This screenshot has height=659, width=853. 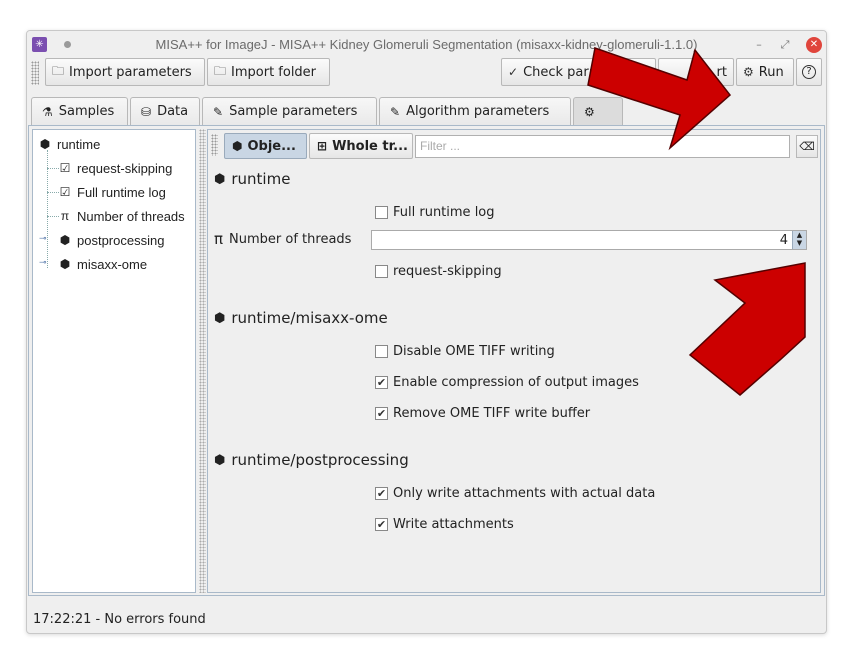 I want to click on checkbox-label: Disable OME TIFF writing, so click(x=474, y=351).